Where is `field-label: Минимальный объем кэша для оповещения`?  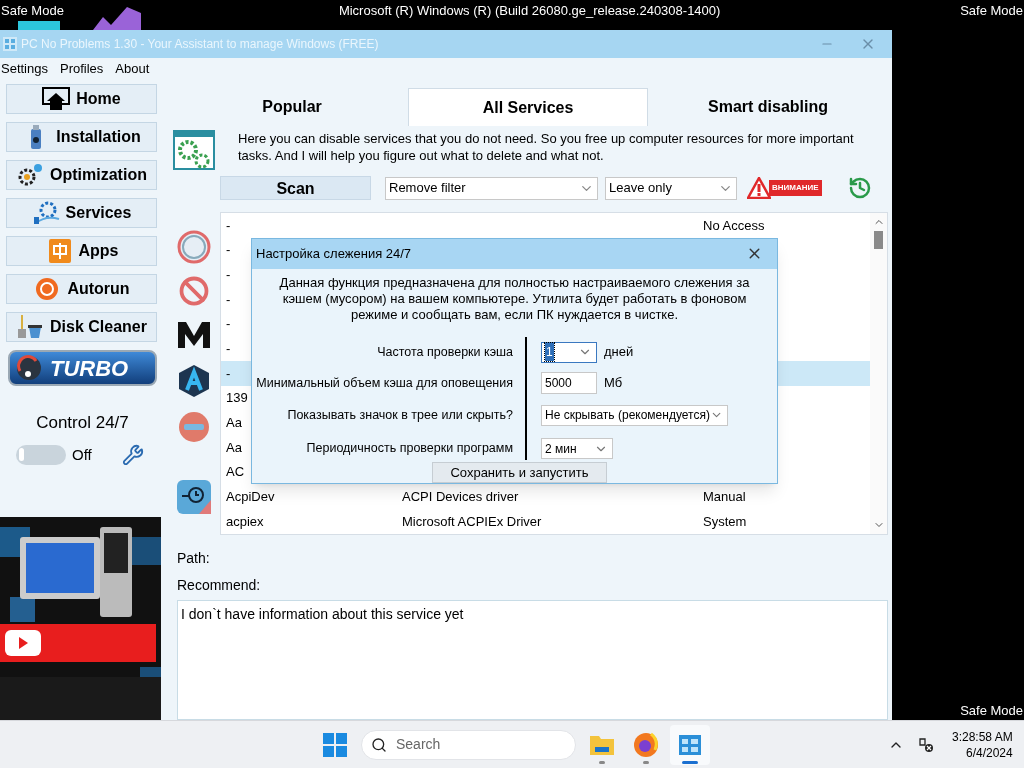
field-label: Минимальный объем кэша для оповещения is located at coordinates (384, 383).